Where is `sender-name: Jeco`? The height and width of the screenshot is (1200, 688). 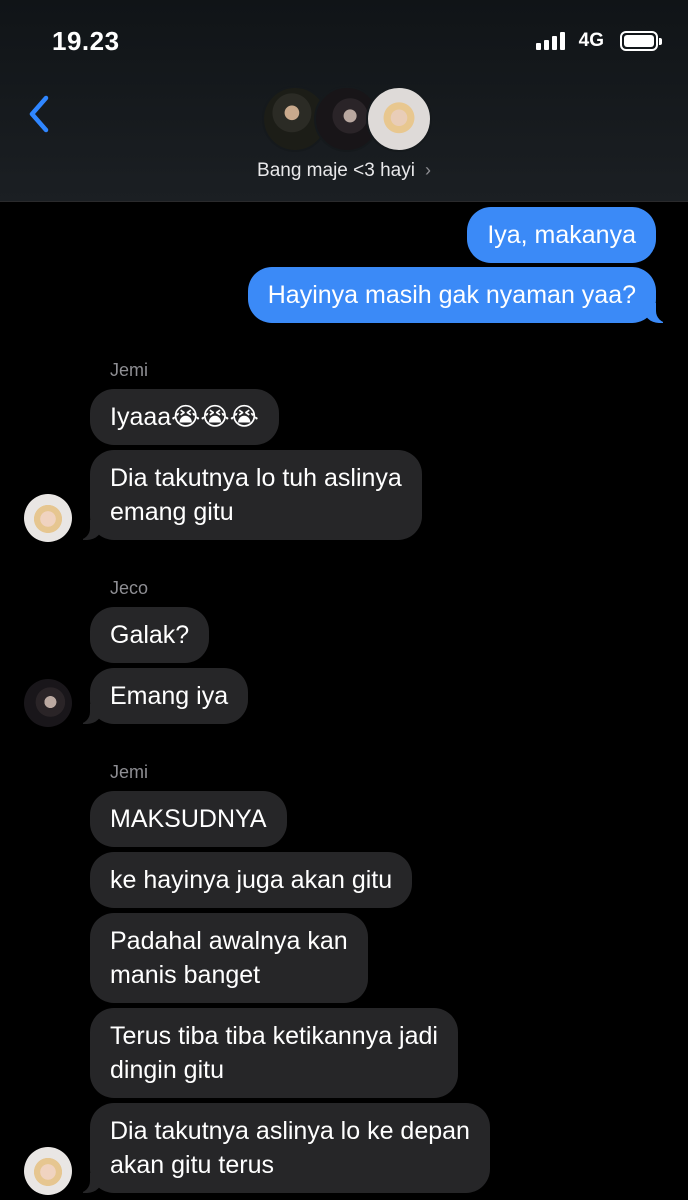
sender-name: Jeco is located at coordinates (129, 588).